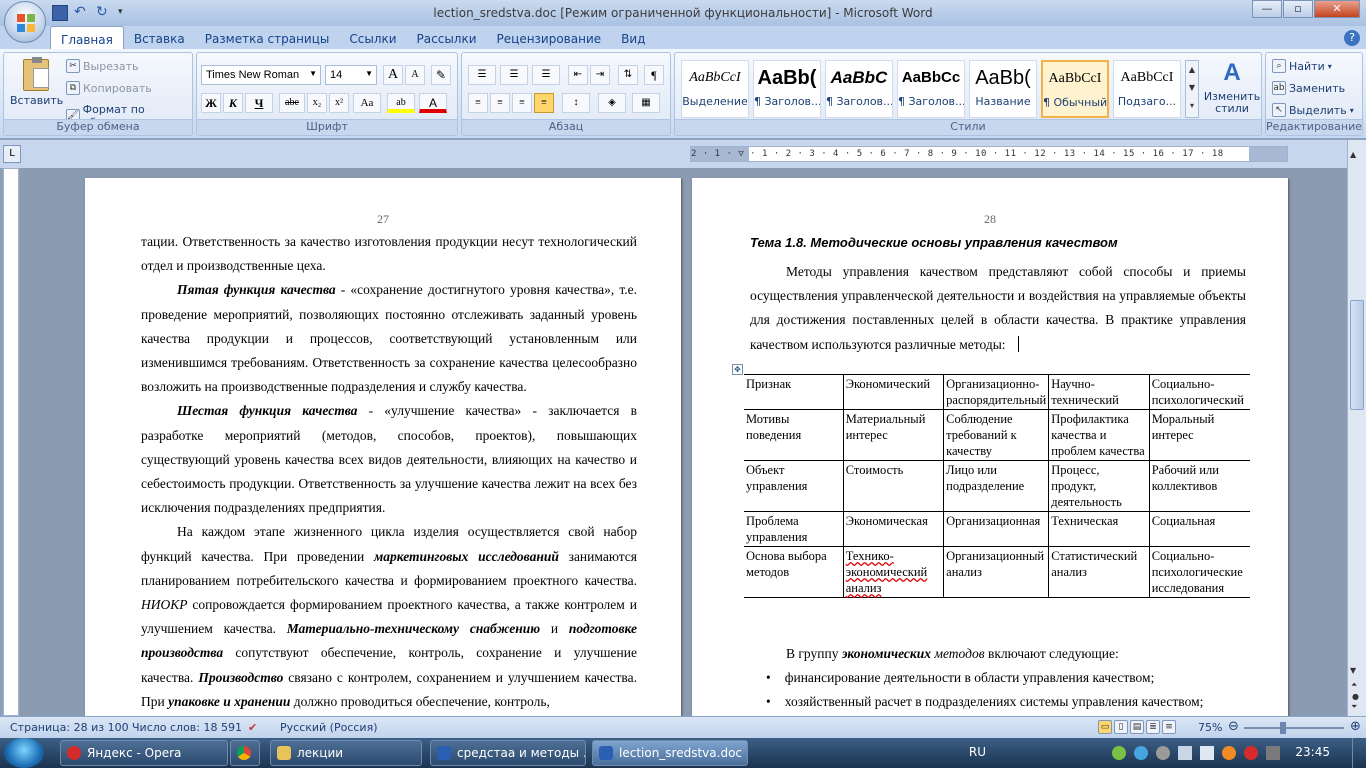 Image resolution: width=1366 pixels, height=768 pixels. Describe the element at coordinates (600, 75) in the screenshot. I see `increase-indent-icon: ⇥` at that location.